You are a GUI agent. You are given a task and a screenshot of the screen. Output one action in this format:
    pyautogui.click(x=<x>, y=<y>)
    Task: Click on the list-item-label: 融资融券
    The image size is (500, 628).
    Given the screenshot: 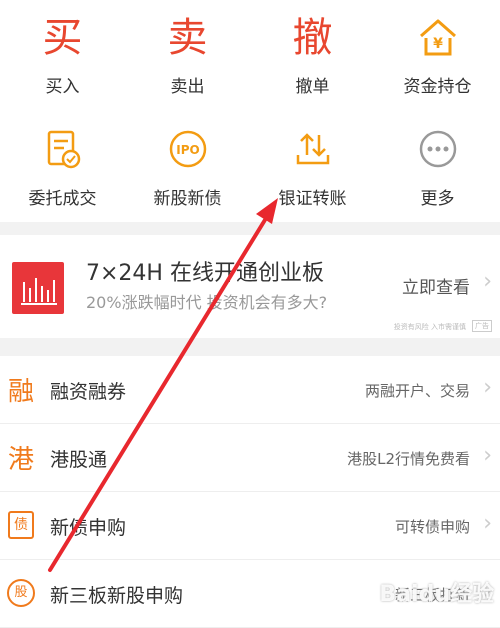 What is the action you would take?
    pyautogui.click(x=88, y=392)
    